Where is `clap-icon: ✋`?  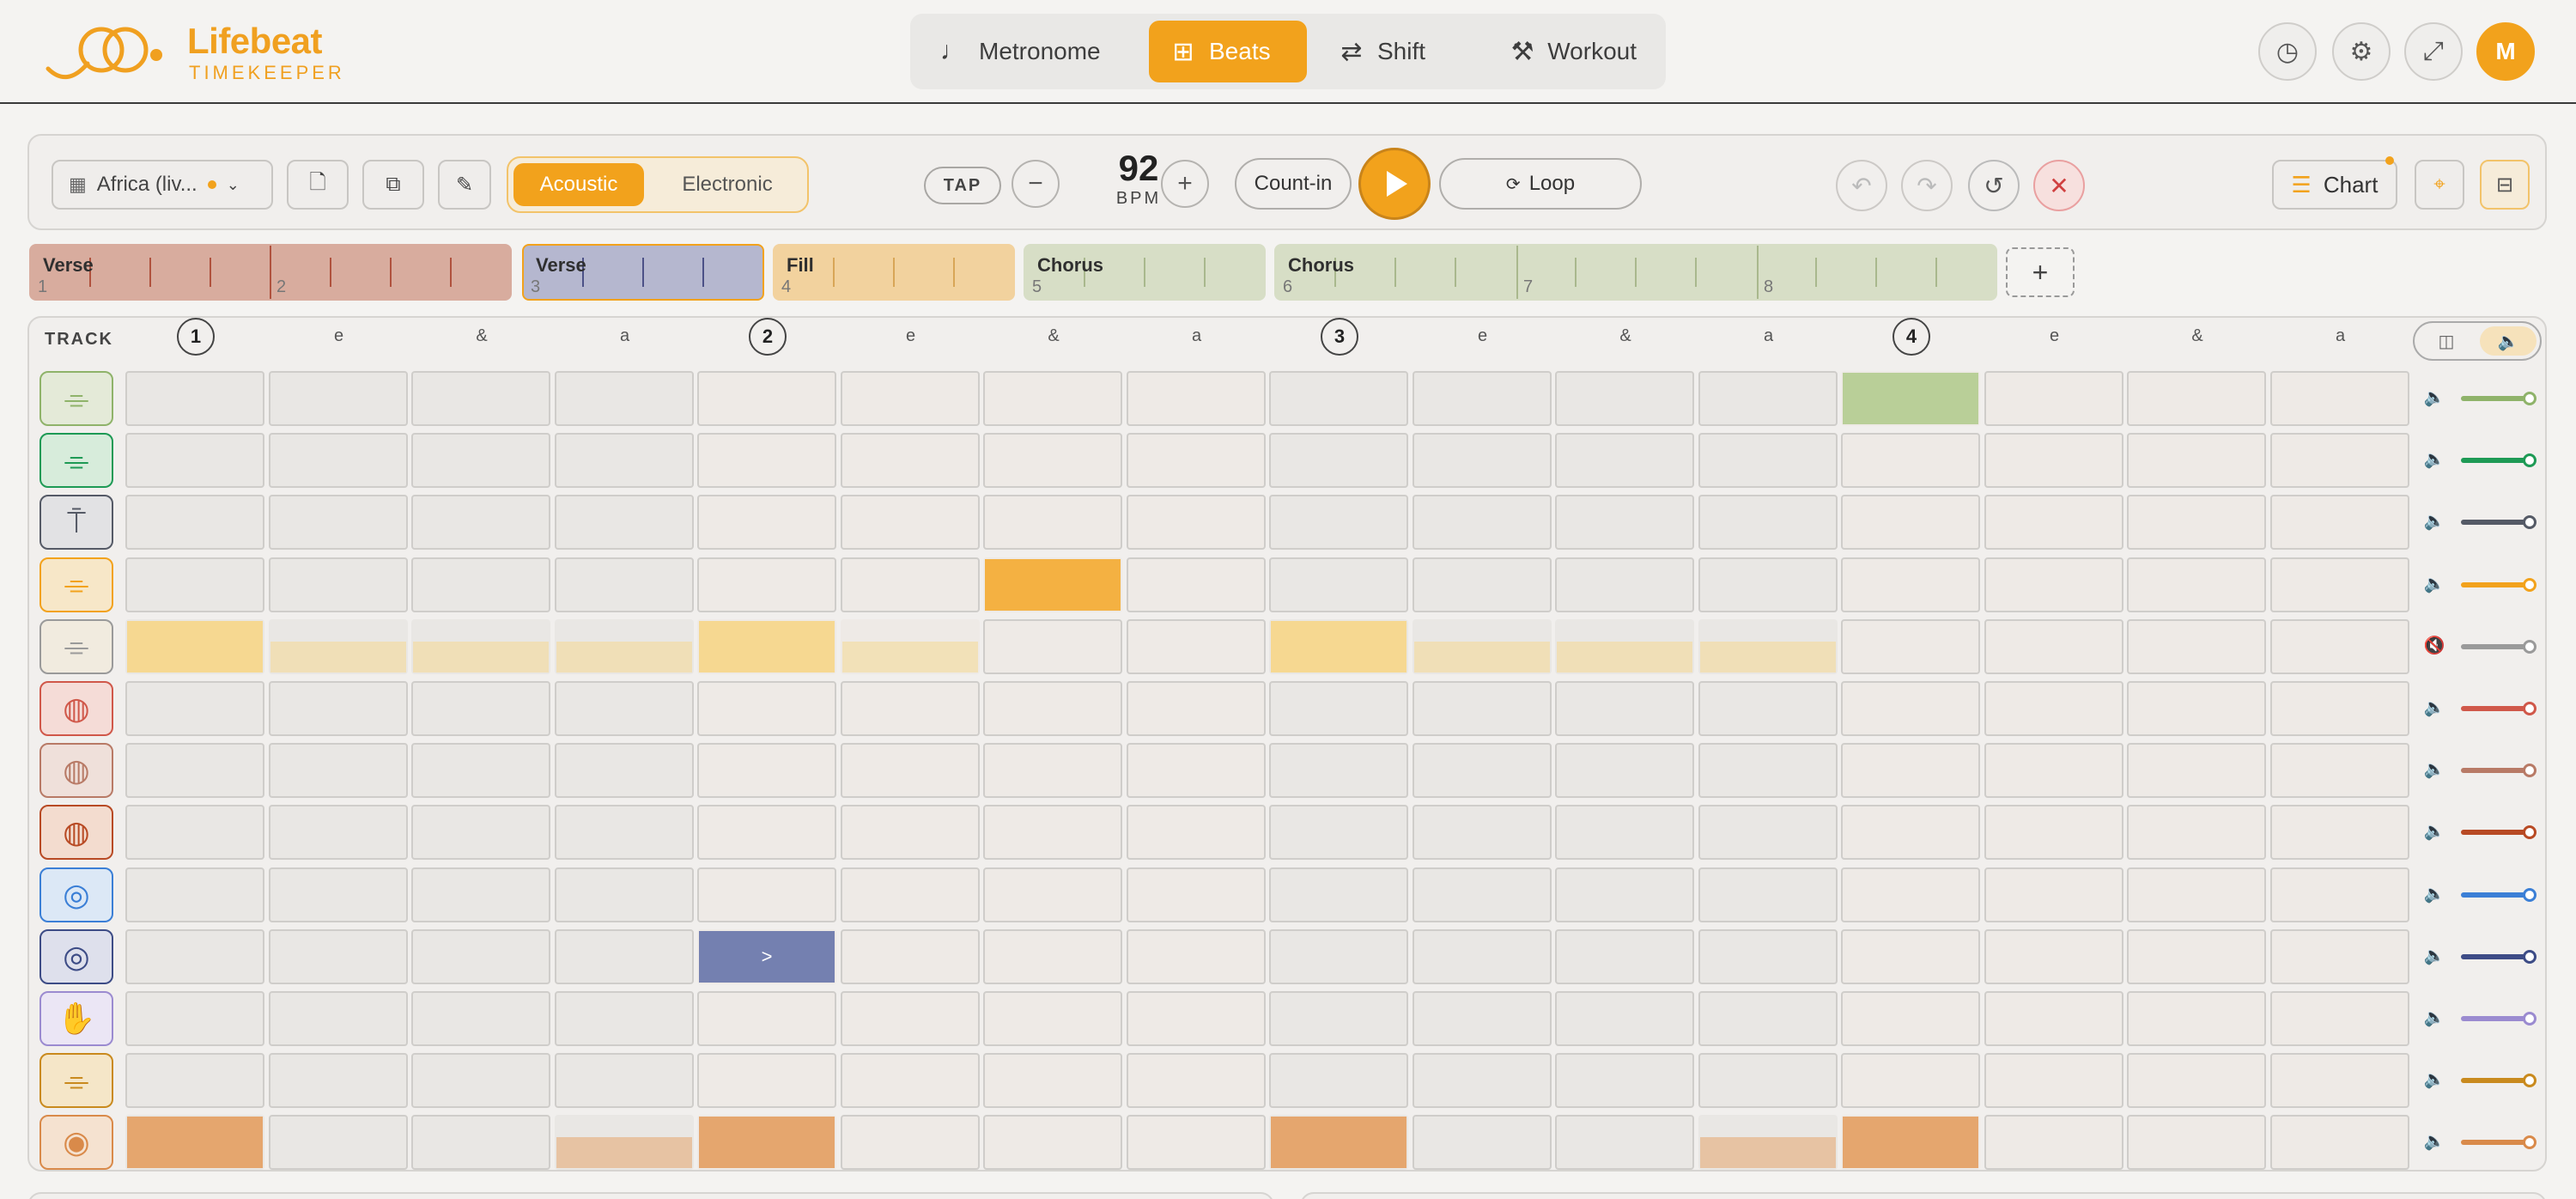 clap-icon: ✋ is located at coordinates (76, 1018).